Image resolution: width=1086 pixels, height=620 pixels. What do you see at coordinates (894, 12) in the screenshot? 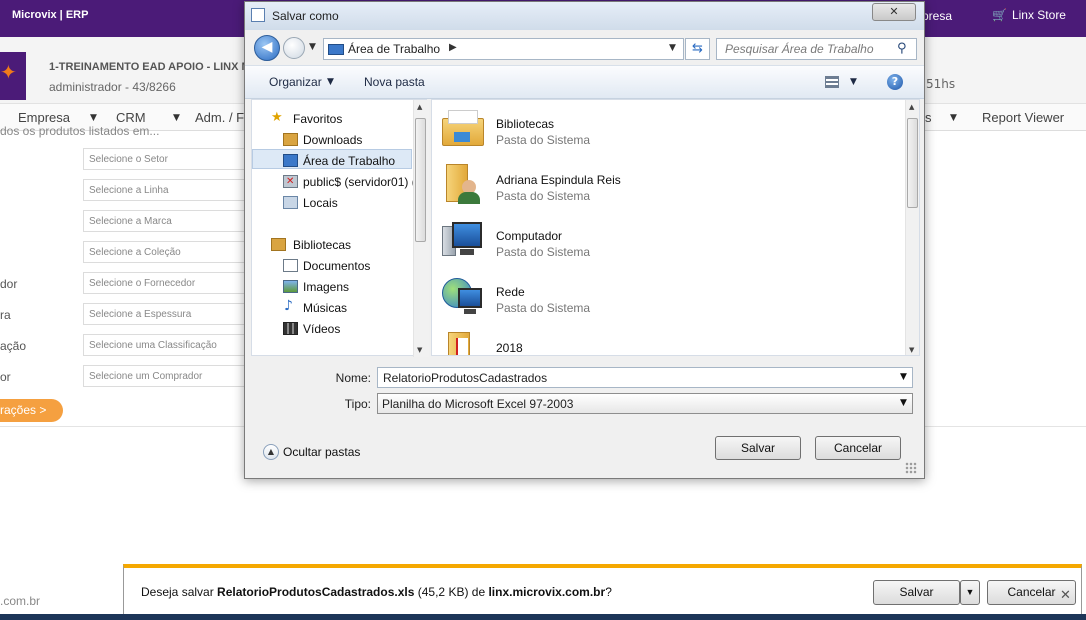
I see `close-button: ✕` at bounding box center [894, 12].